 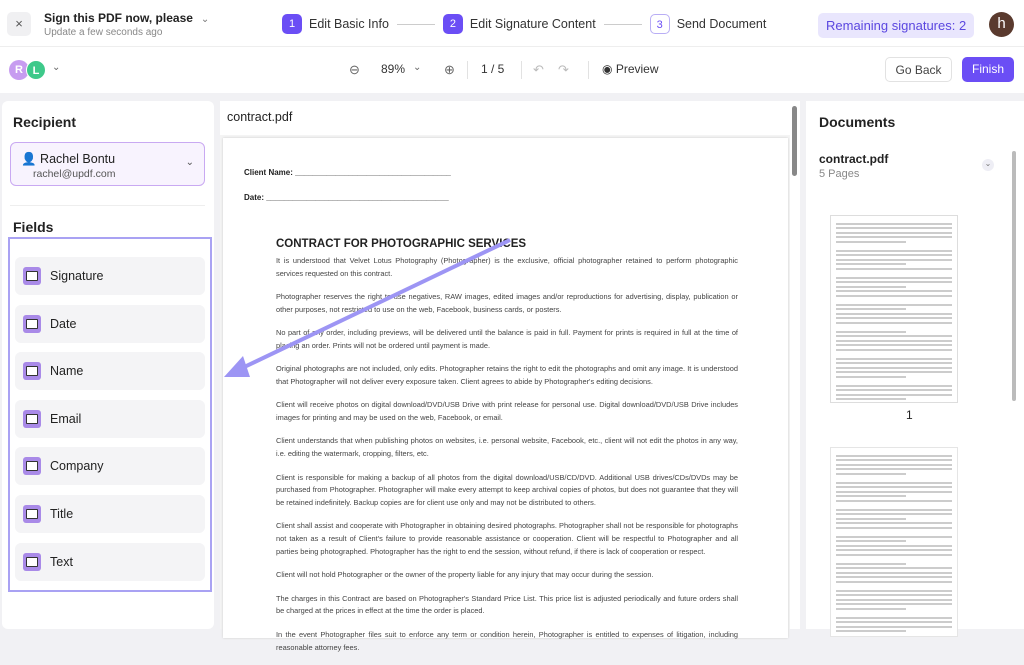 I want to click on go-back-button: Go Back, so click(x=918, y=69).